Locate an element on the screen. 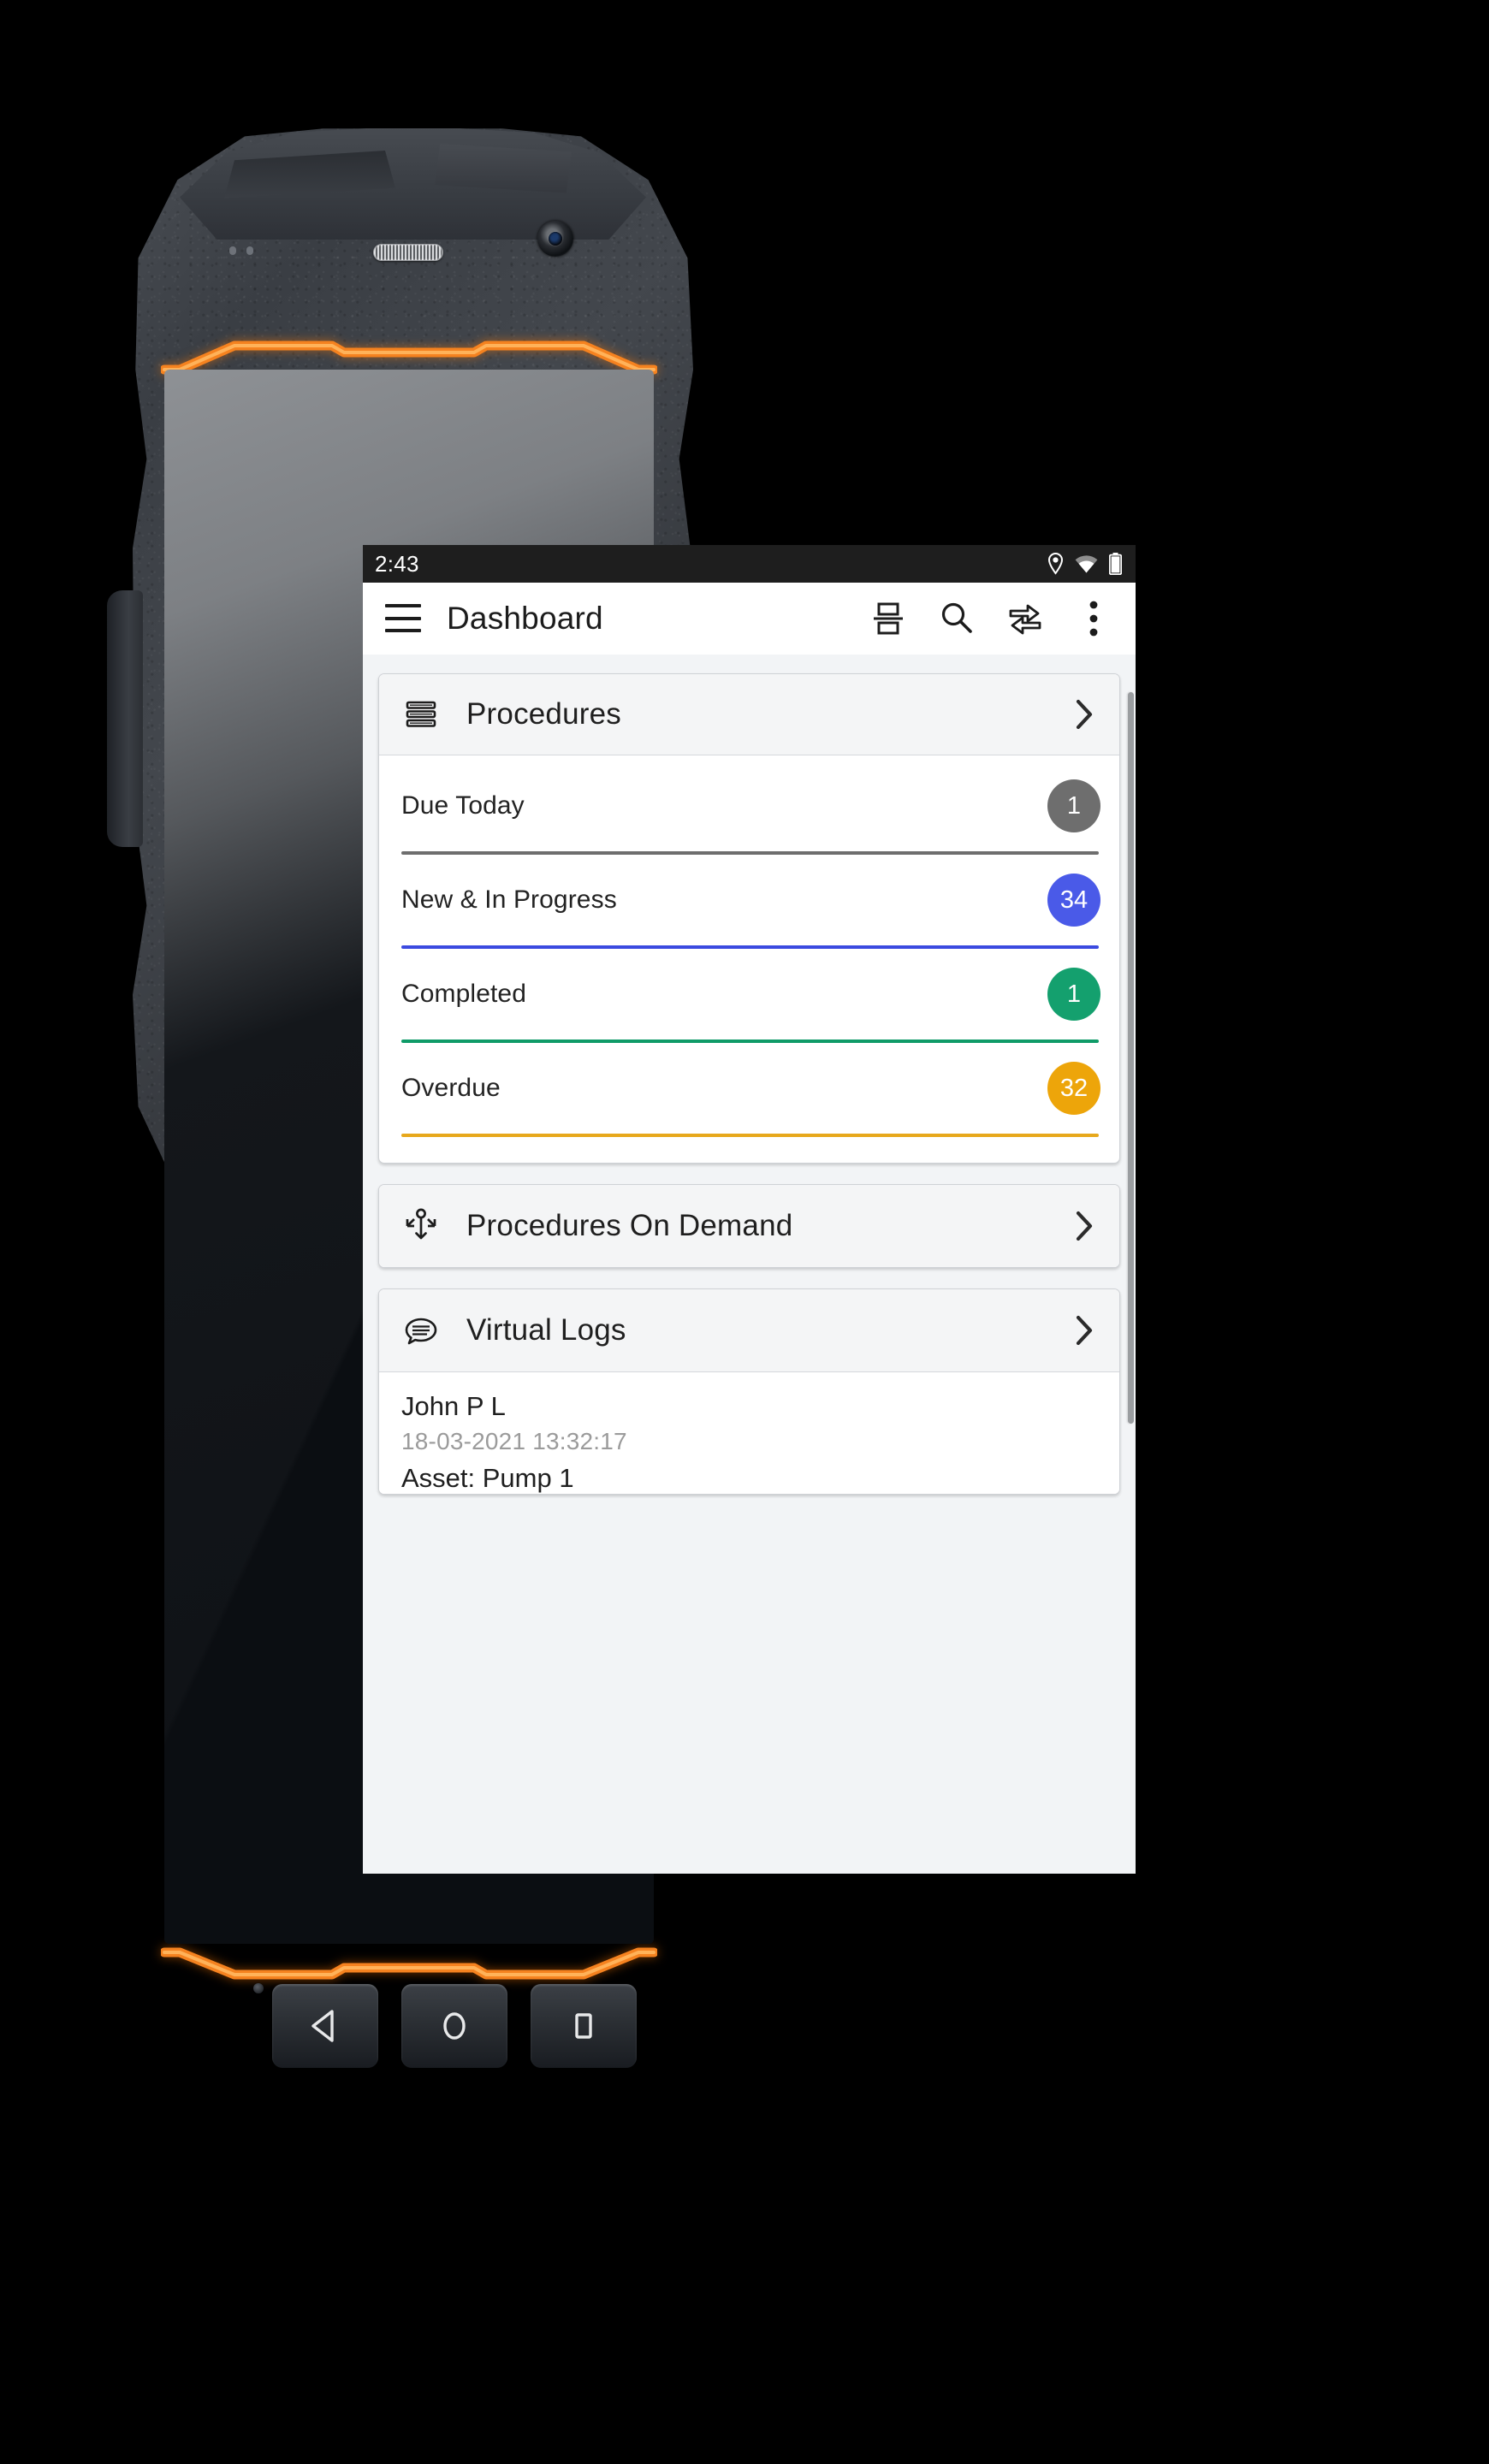 The width and height of the screenshot is (1489, 2464). card-header-procedures-on-demand: Procedures On Demand is located at coordinates (749, 1226).